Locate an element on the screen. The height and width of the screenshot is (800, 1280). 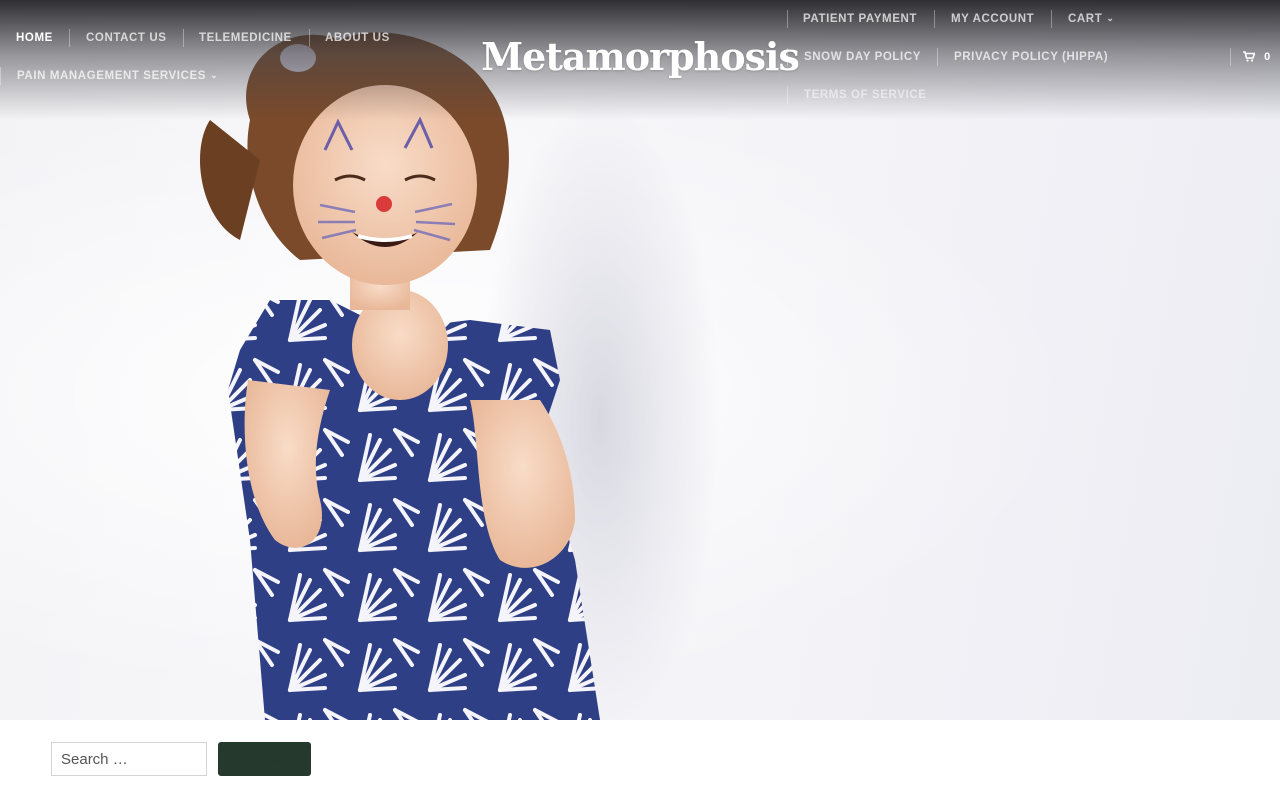
search-button: Search is located at coordinates (264, 759).